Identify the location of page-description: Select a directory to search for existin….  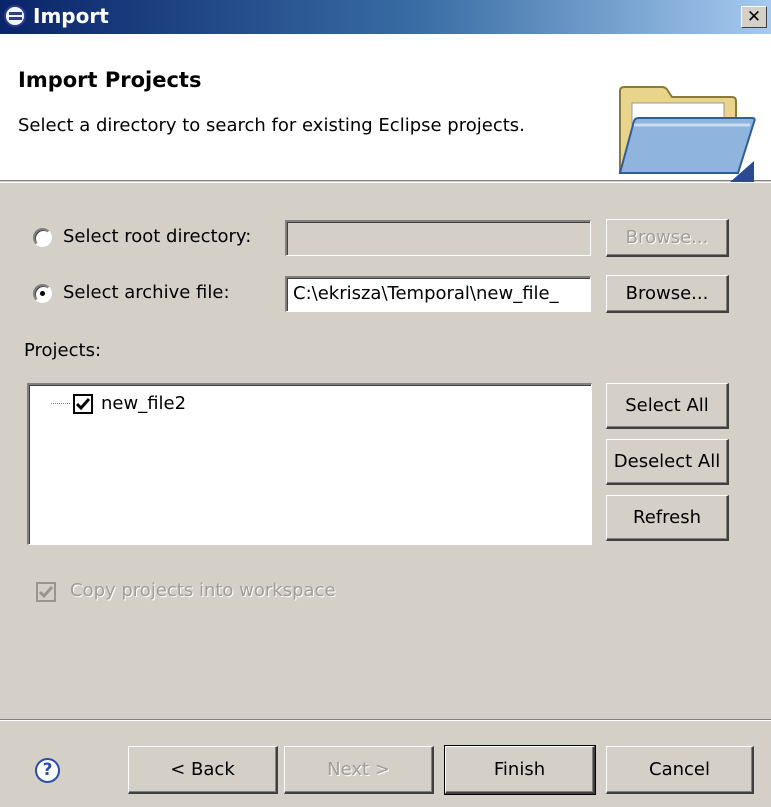
(271, 125).